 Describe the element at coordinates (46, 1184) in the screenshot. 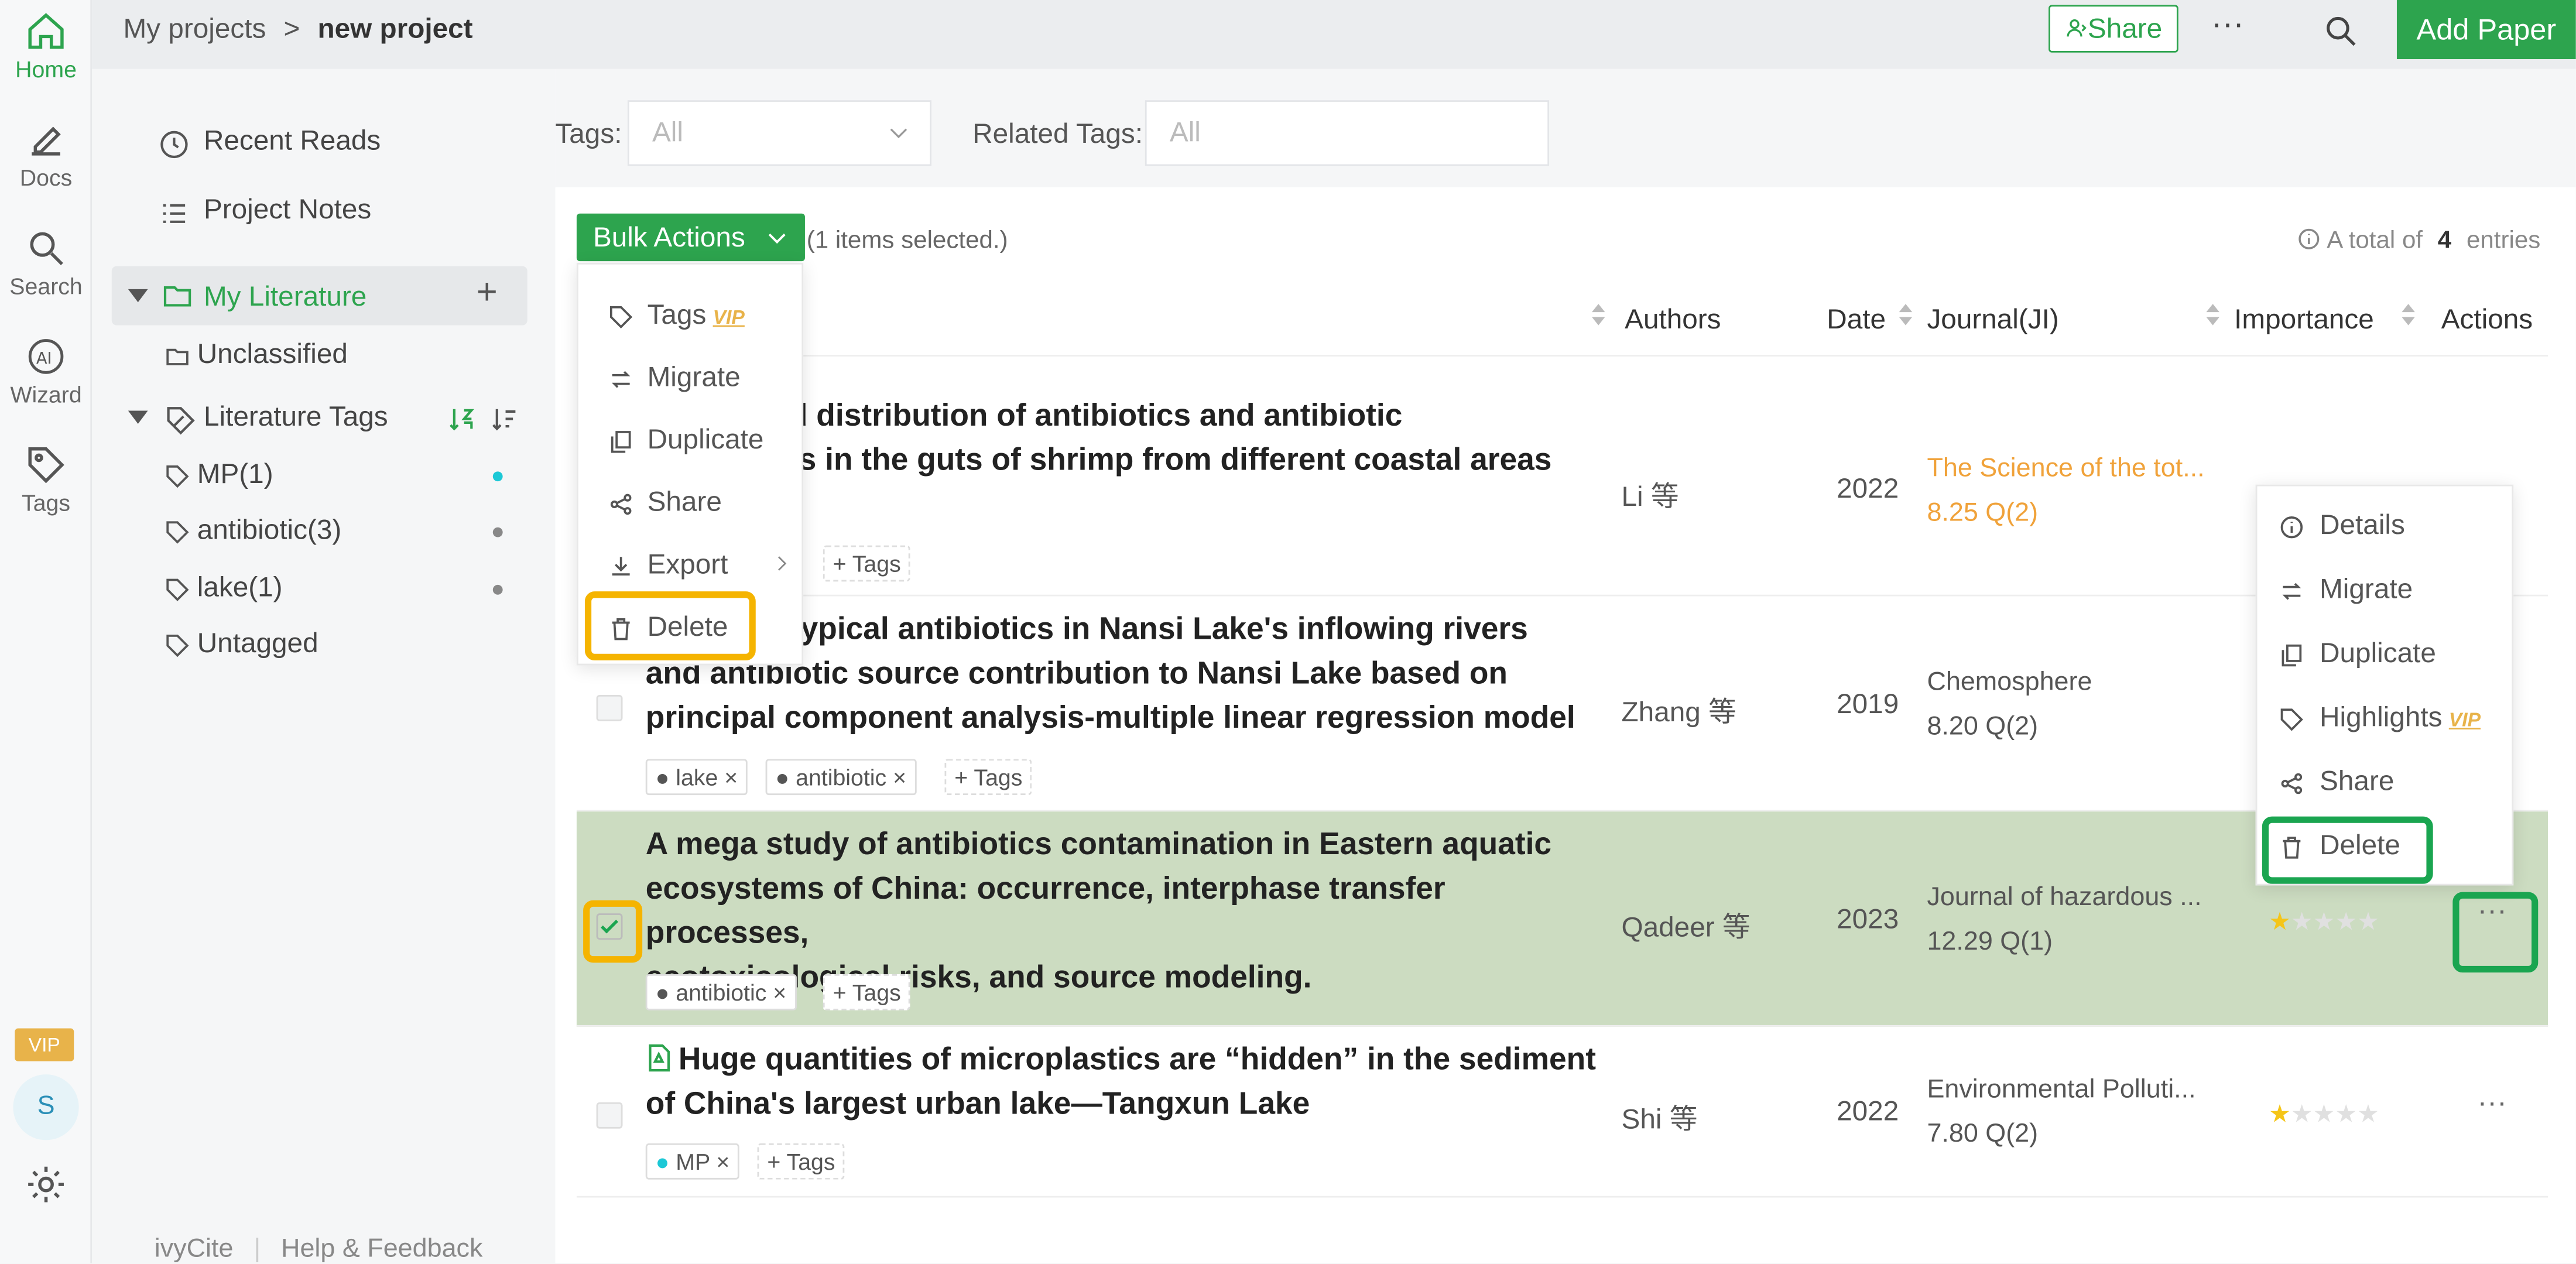

I see `gear-icon` at that location.